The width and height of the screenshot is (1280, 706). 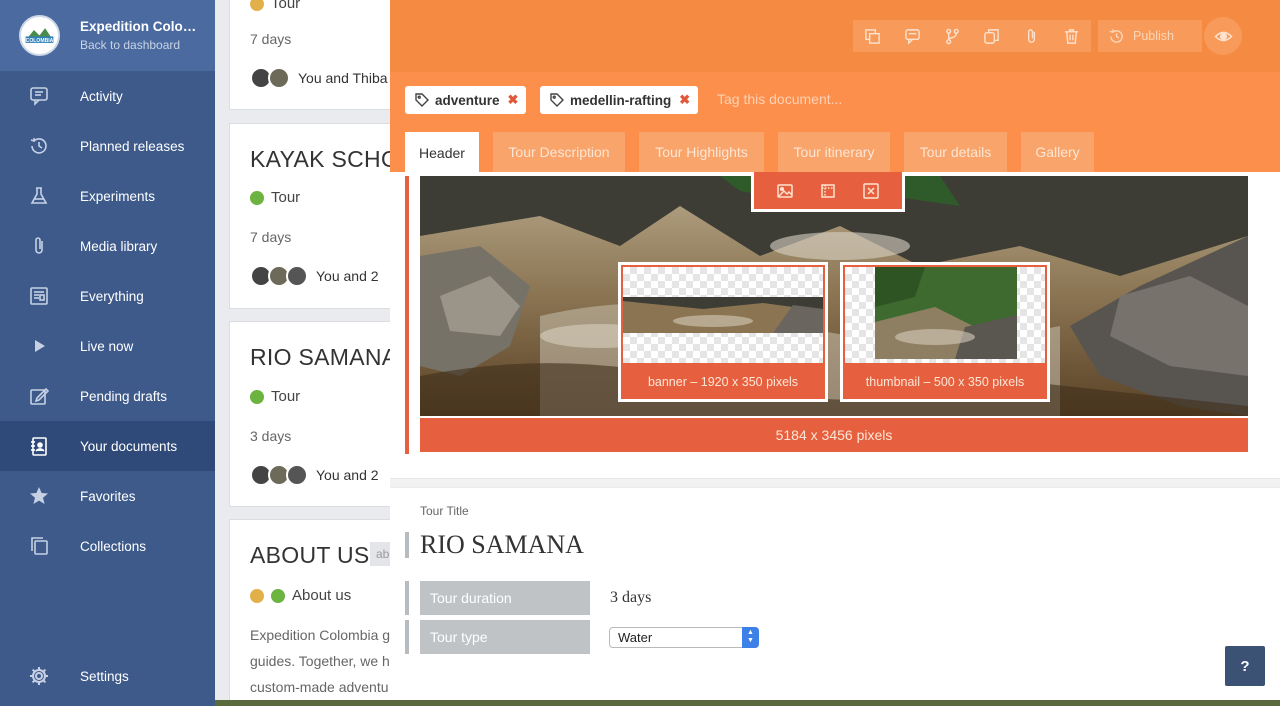 What do you see at coordinates (142, 45) in the screenshot?
I see `back-to-dashboard-link: Back to dashboard` at bounding box center [142, 45].